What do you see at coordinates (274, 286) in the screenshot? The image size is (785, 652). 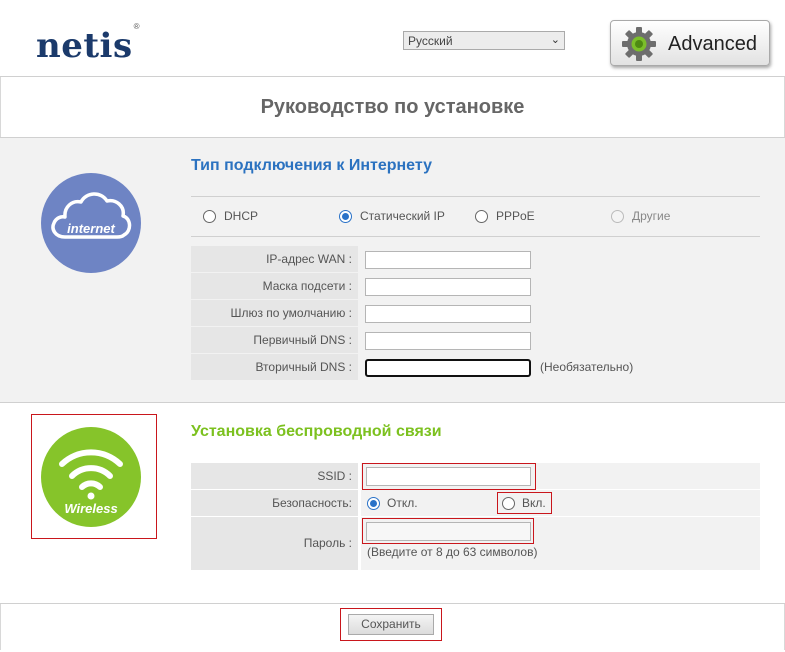 I see `subnet-mask-label: Маска подсети :` at bounding box center [274, 286].